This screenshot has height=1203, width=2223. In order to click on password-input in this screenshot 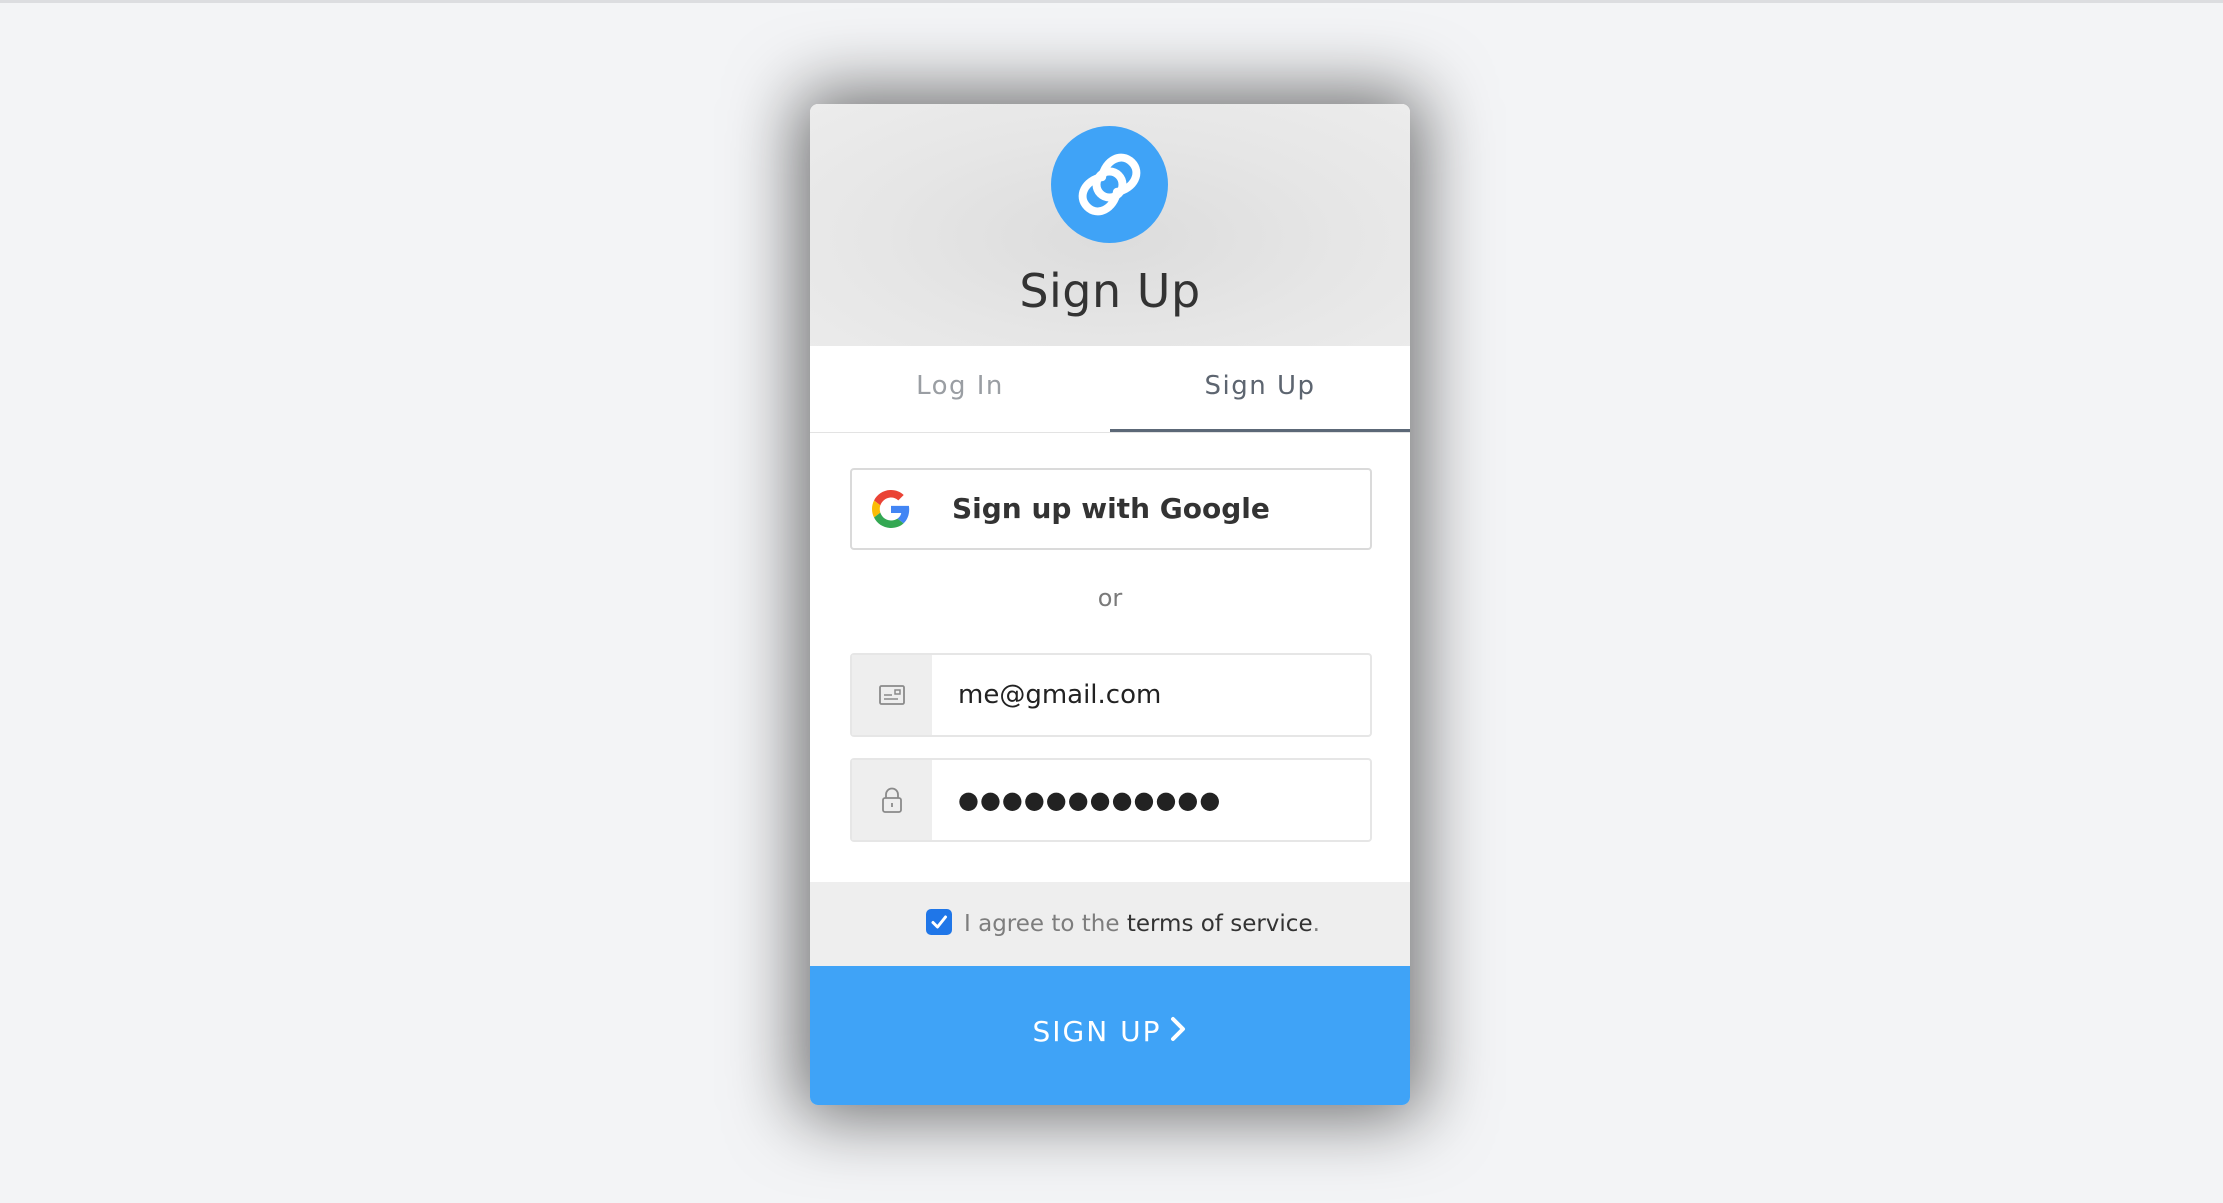, I will do `click(1142, 800)`.